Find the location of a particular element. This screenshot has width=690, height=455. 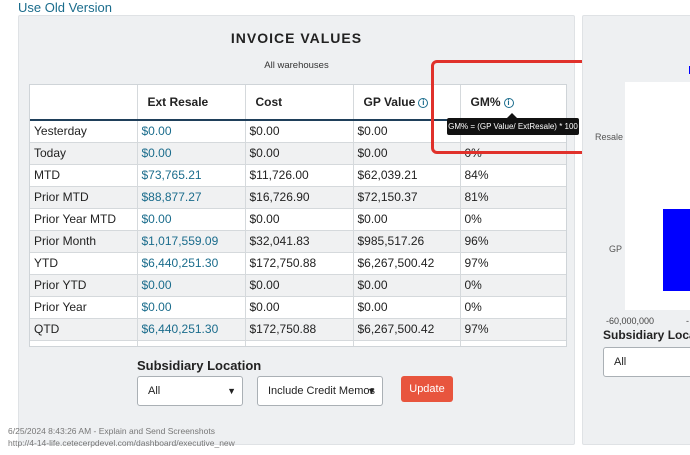

cost-cell: $11,726.00 is located at coordinates (299, 175).